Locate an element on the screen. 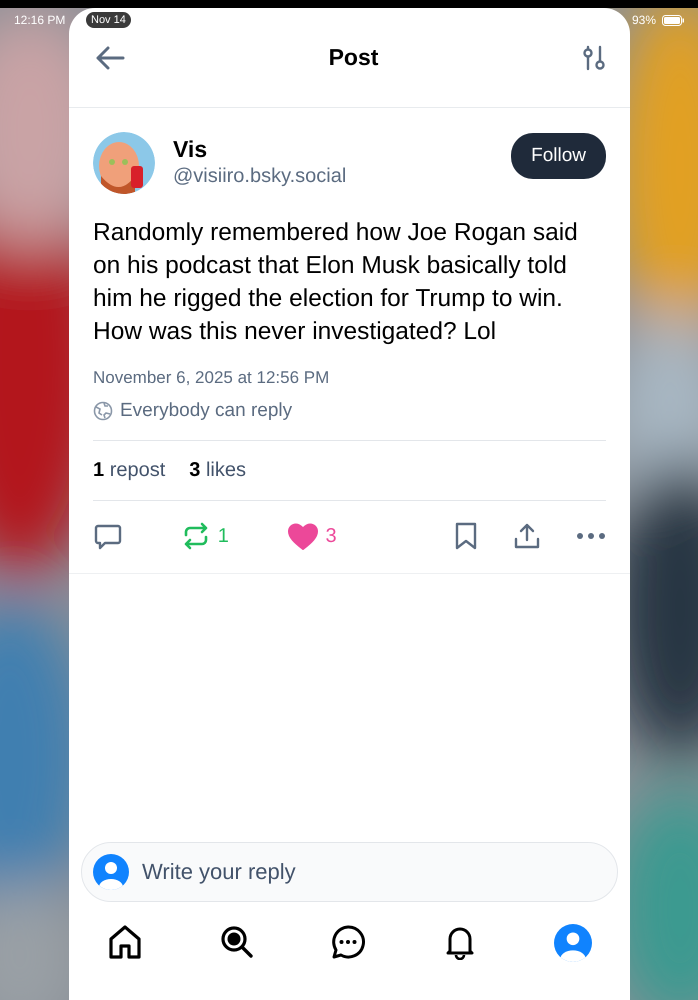  reply-field: Write your reply is located at coordinates (349, 872).